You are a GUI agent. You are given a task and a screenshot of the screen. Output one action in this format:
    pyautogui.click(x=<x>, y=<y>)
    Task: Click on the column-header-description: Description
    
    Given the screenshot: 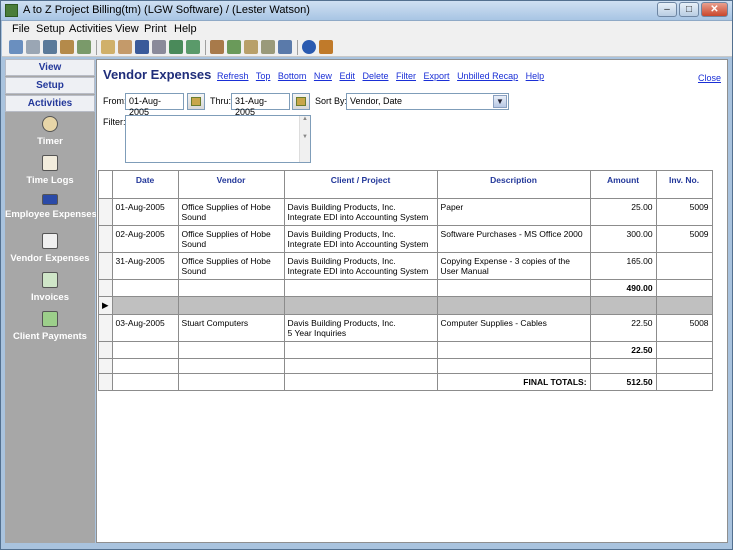 What is the action you would take?
    pyautogui.click(x=513, y=184)
    